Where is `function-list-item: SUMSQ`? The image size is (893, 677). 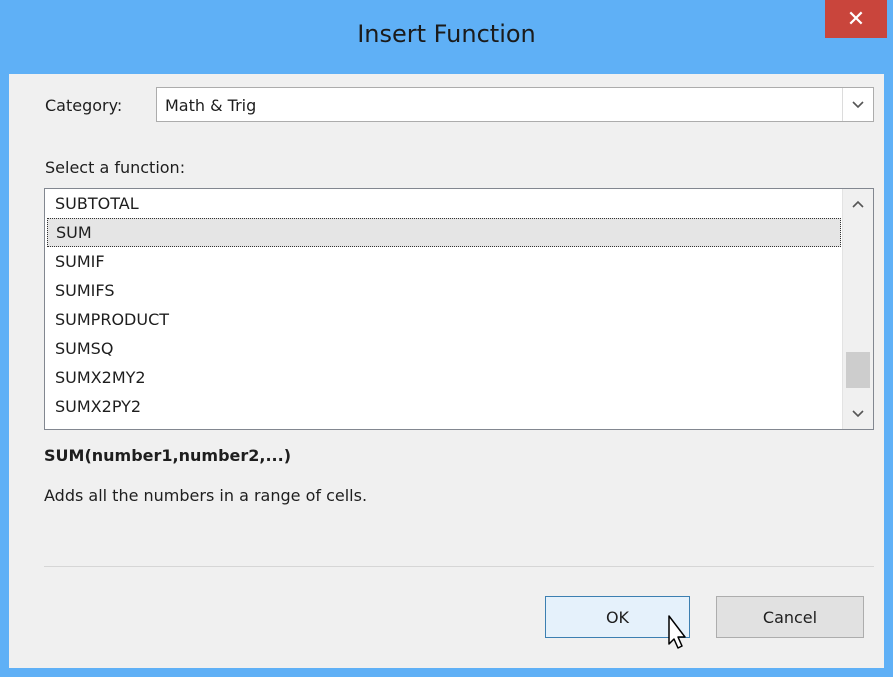
function-list-item: SUMSQ is located at coordinates (444, 348).